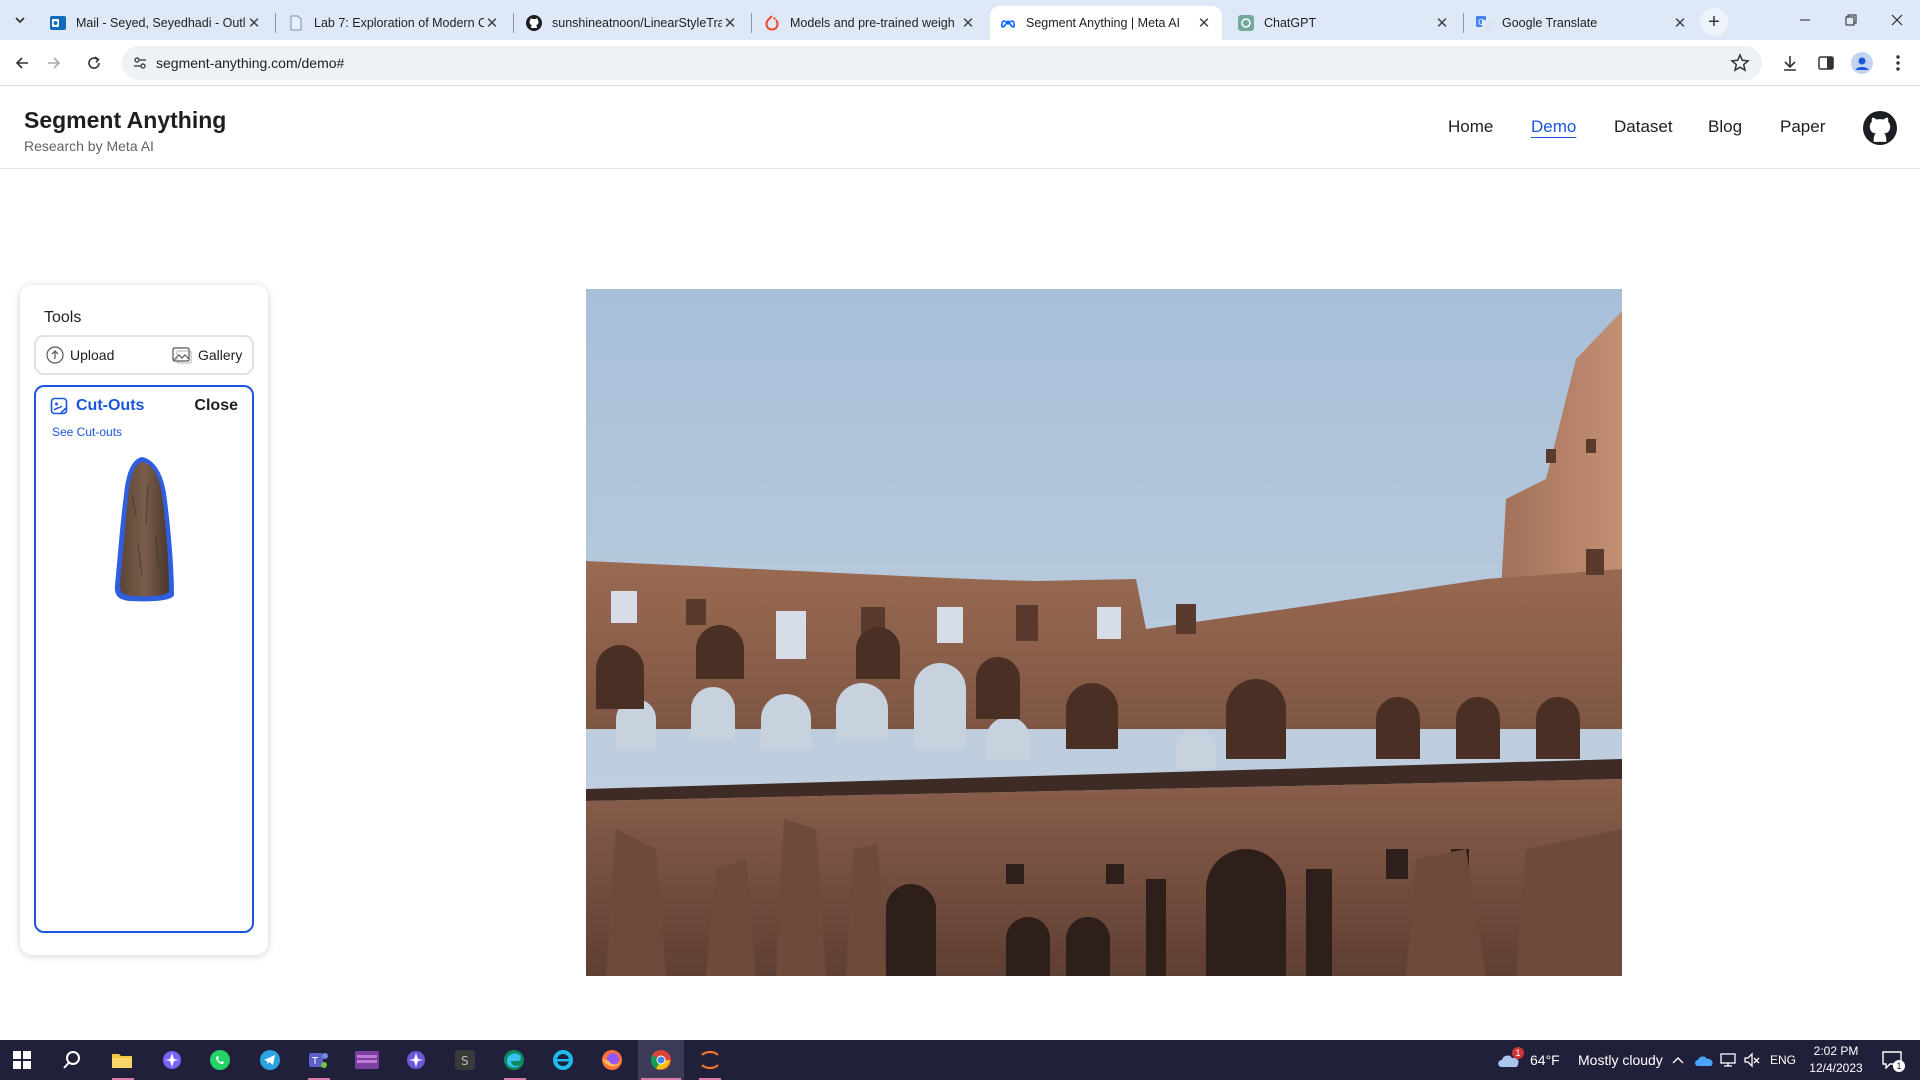 The width and height of the screenshot is (1920, 1080). I want to click on svg-text: S, so click(465, 1061).